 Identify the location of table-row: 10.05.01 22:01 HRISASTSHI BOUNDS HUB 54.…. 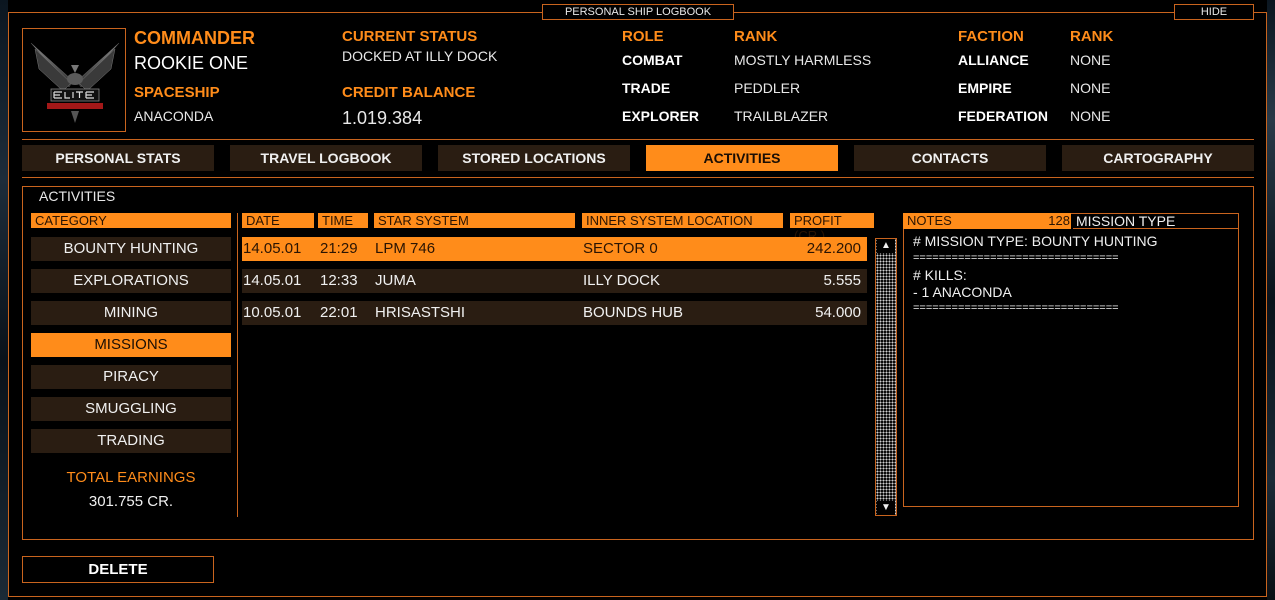
(554, 313).